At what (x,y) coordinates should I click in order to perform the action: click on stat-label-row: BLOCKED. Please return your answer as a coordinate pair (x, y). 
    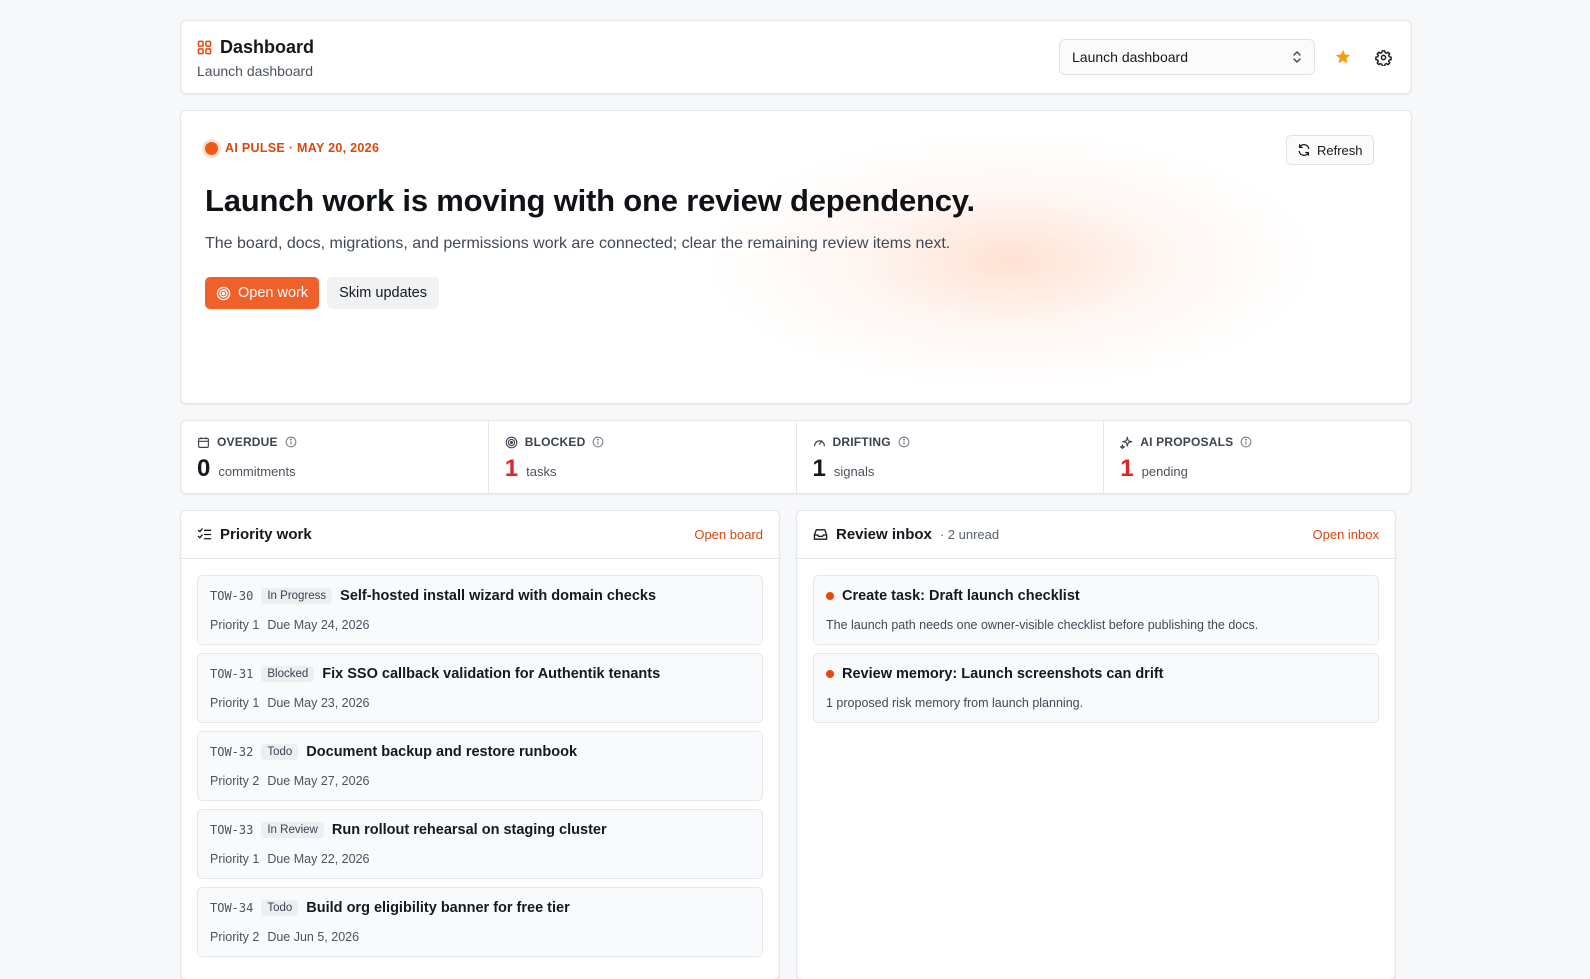
    Looking at the image, I should click on (555, 442).